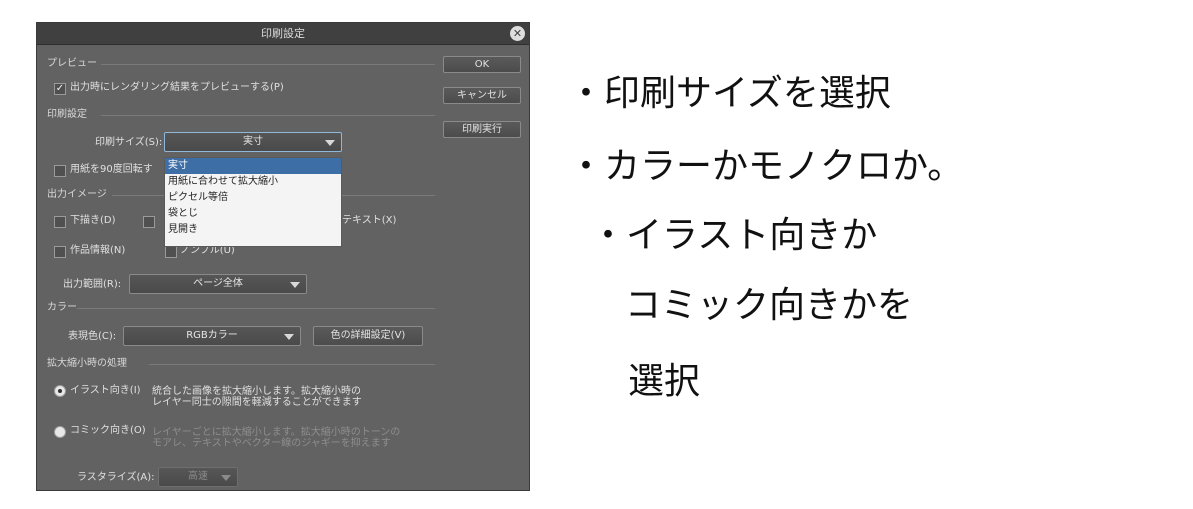 This screenshot has width=1193, height=509. I want to click on rasterize-select: 高速, so click(198, 477).